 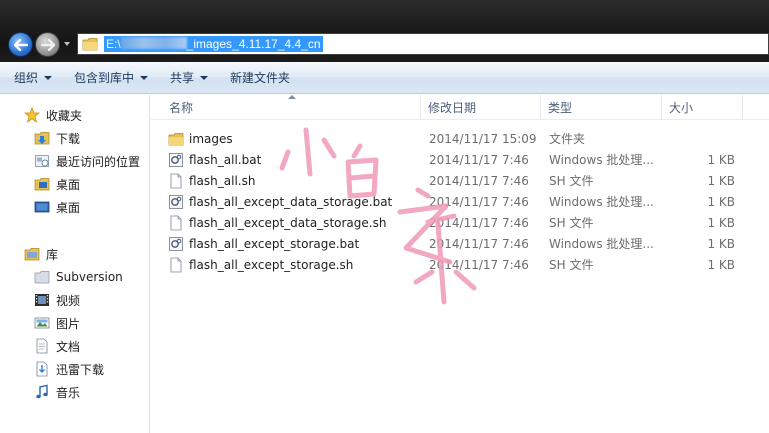 I want to click on sidebar-libraries-header: 库, so click(x=41, y=254).